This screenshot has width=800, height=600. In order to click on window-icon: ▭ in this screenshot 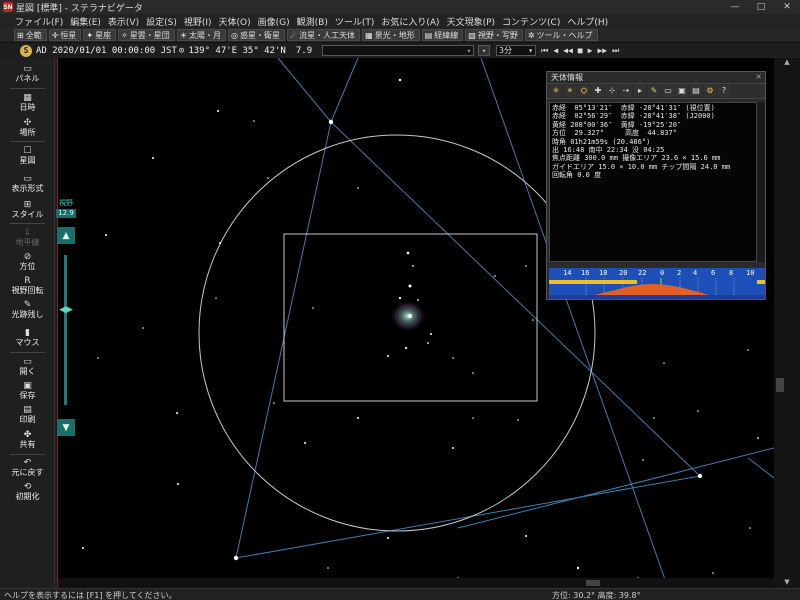, I will do `click(668, 91)`.